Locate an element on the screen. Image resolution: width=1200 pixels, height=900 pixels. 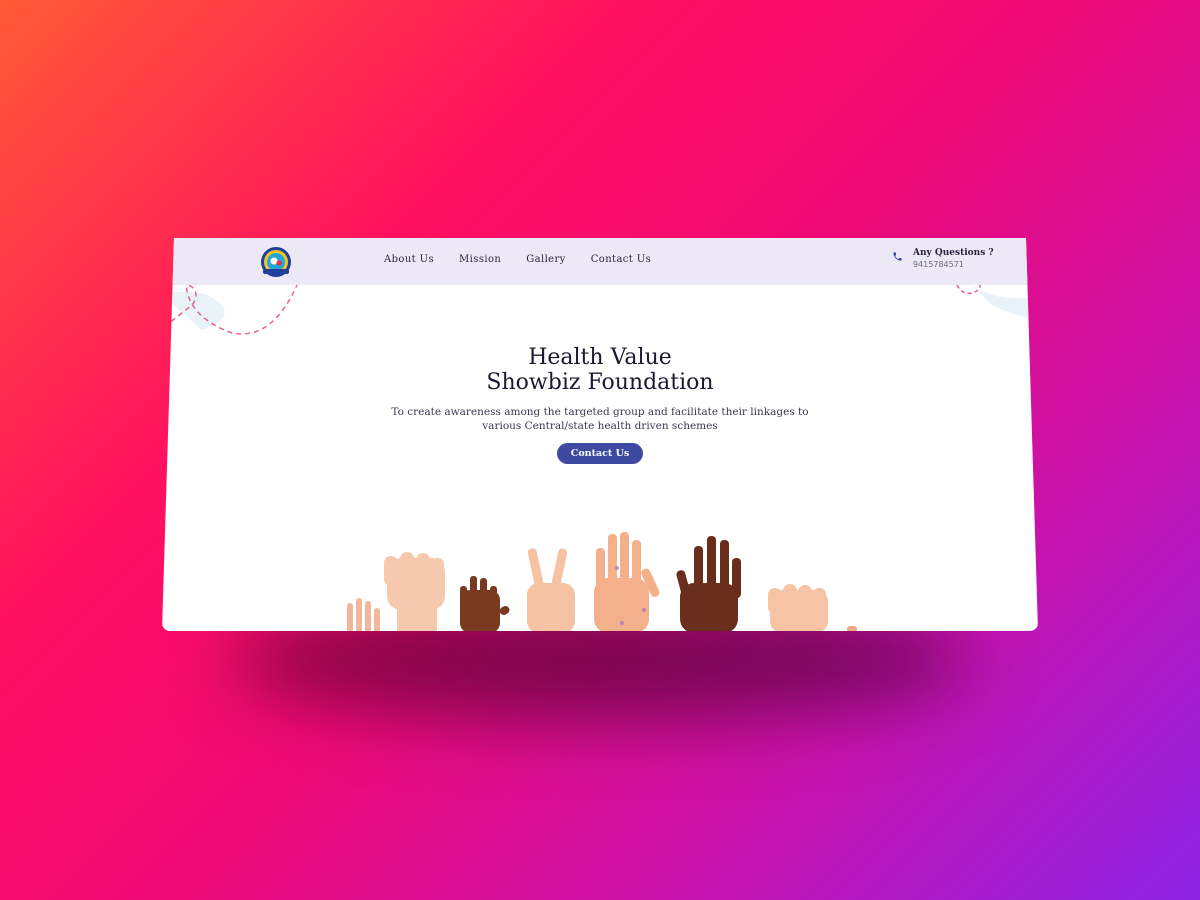
nav-links: About Us Mission Gallery Contact Us is located at coordinates (517, 259).